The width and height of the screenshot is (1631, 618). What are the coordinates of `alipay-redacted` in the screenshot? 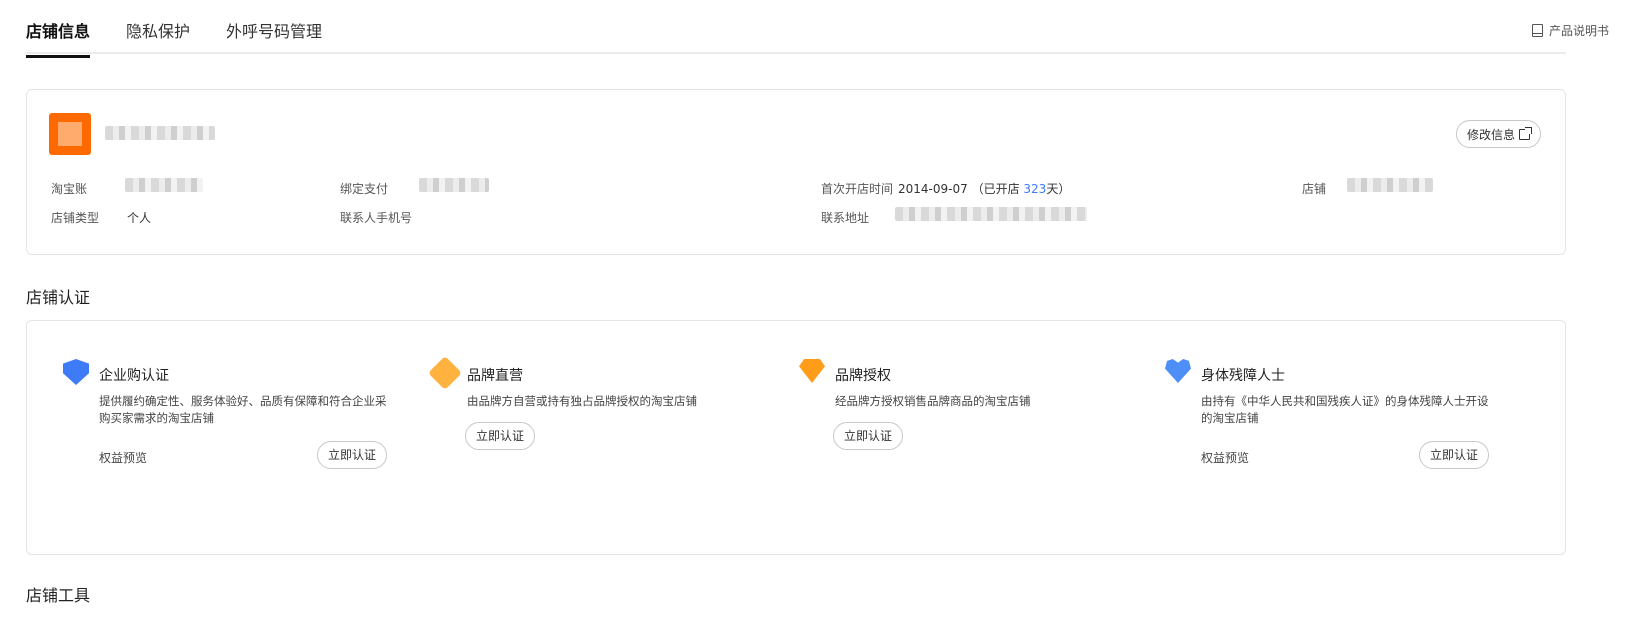 It's located at (454, 185).